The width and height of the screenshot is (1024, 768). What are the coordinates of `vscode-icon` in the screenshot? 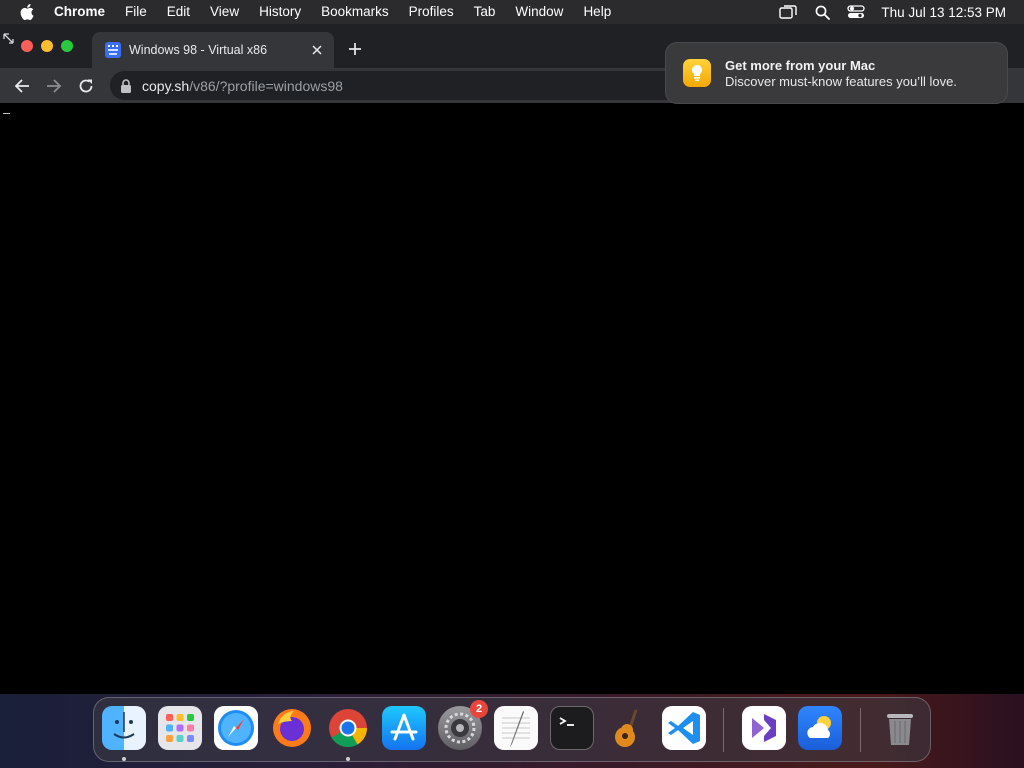 It's located at (684, 728).